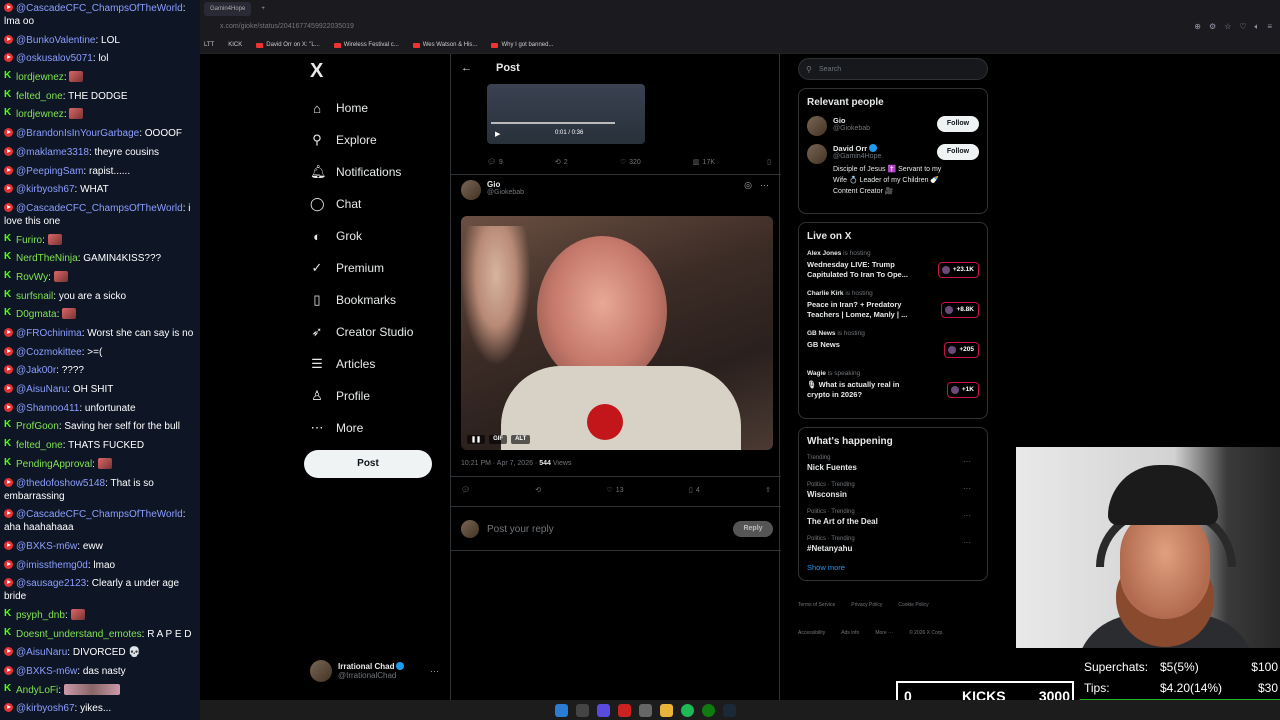  What do you see at coordinates (960, 310) in the screenshot?
I see `live-listeners-badge: +8.8K` at bounding box center [960, 310].